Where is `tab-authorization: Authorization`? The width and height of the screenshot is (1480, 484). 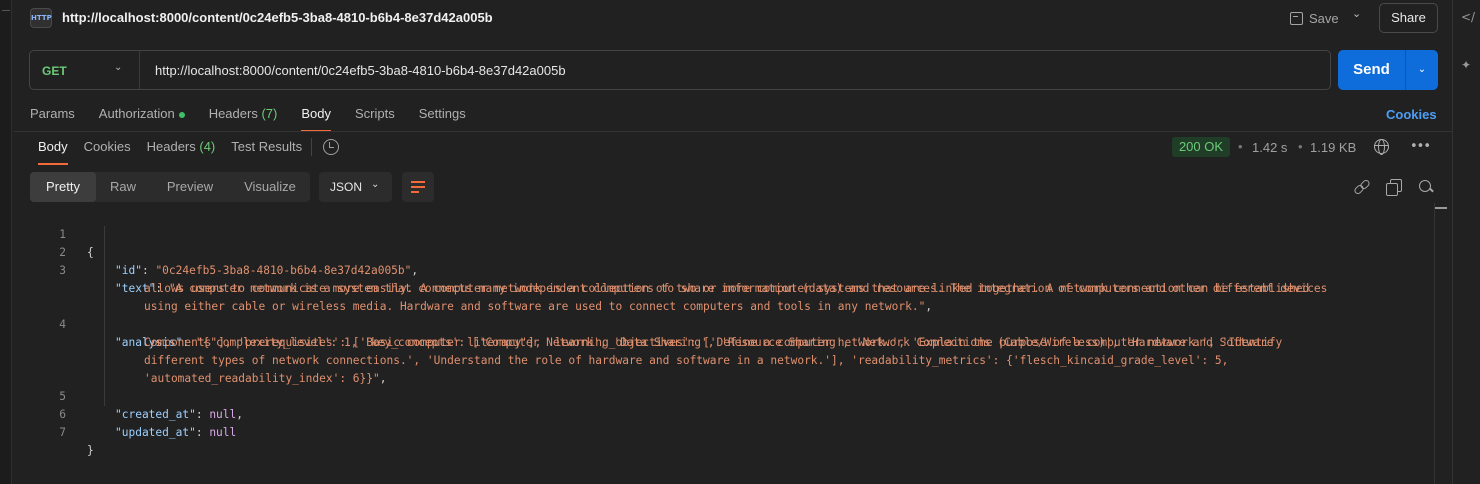 tab-authorization: Authorization is located at coordinates (142, 118).